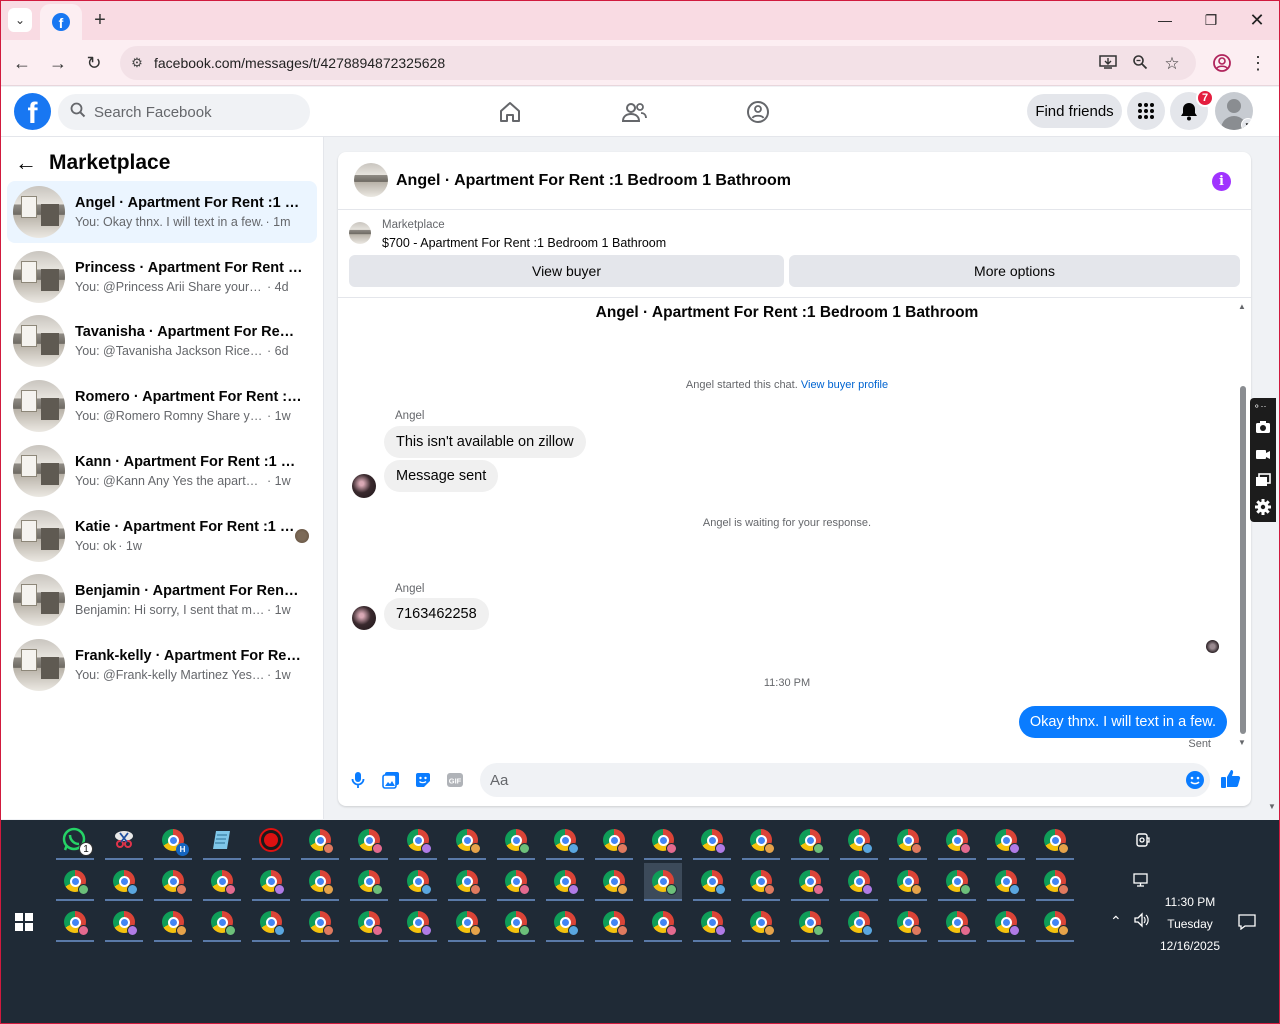  I want to click on network-icon, so click(1142, 880).